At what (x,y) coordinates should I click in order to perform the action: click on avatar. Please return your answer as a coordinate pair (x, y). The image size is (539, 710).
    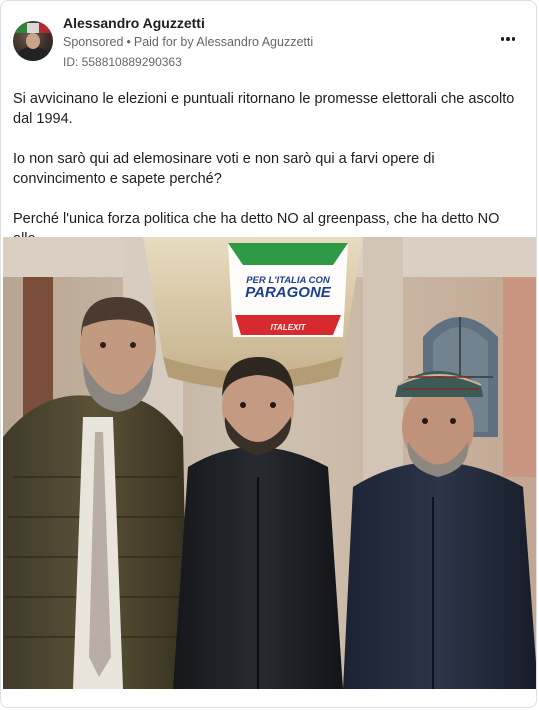
    Looking at the image, I should click on (33, 41).